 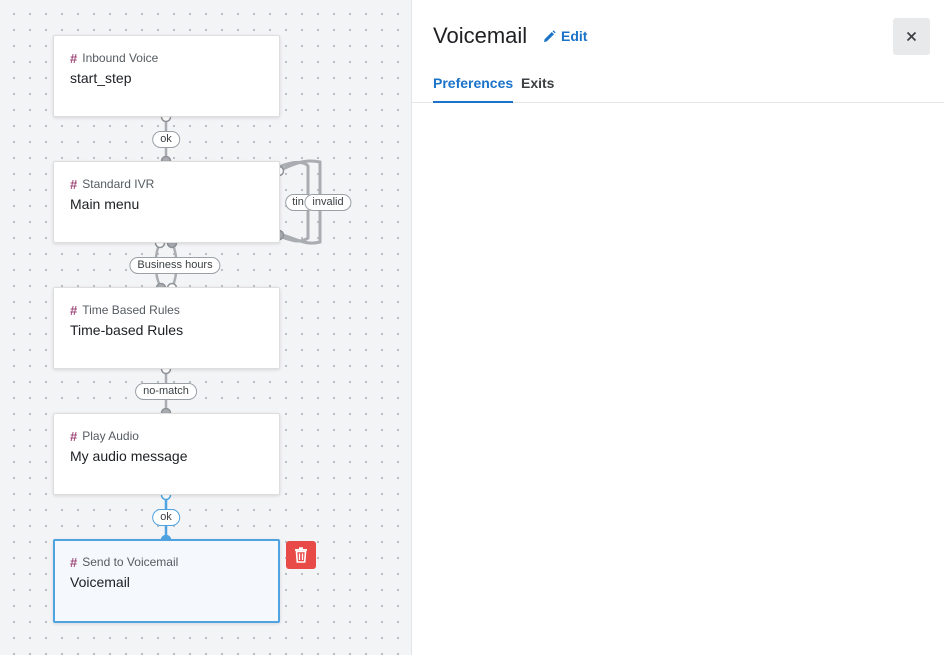 What do you see at coordinates (166, 58) in the screenshot?
I see `node-type-label: # Inbound Voice` at bounding box center [166, 58].